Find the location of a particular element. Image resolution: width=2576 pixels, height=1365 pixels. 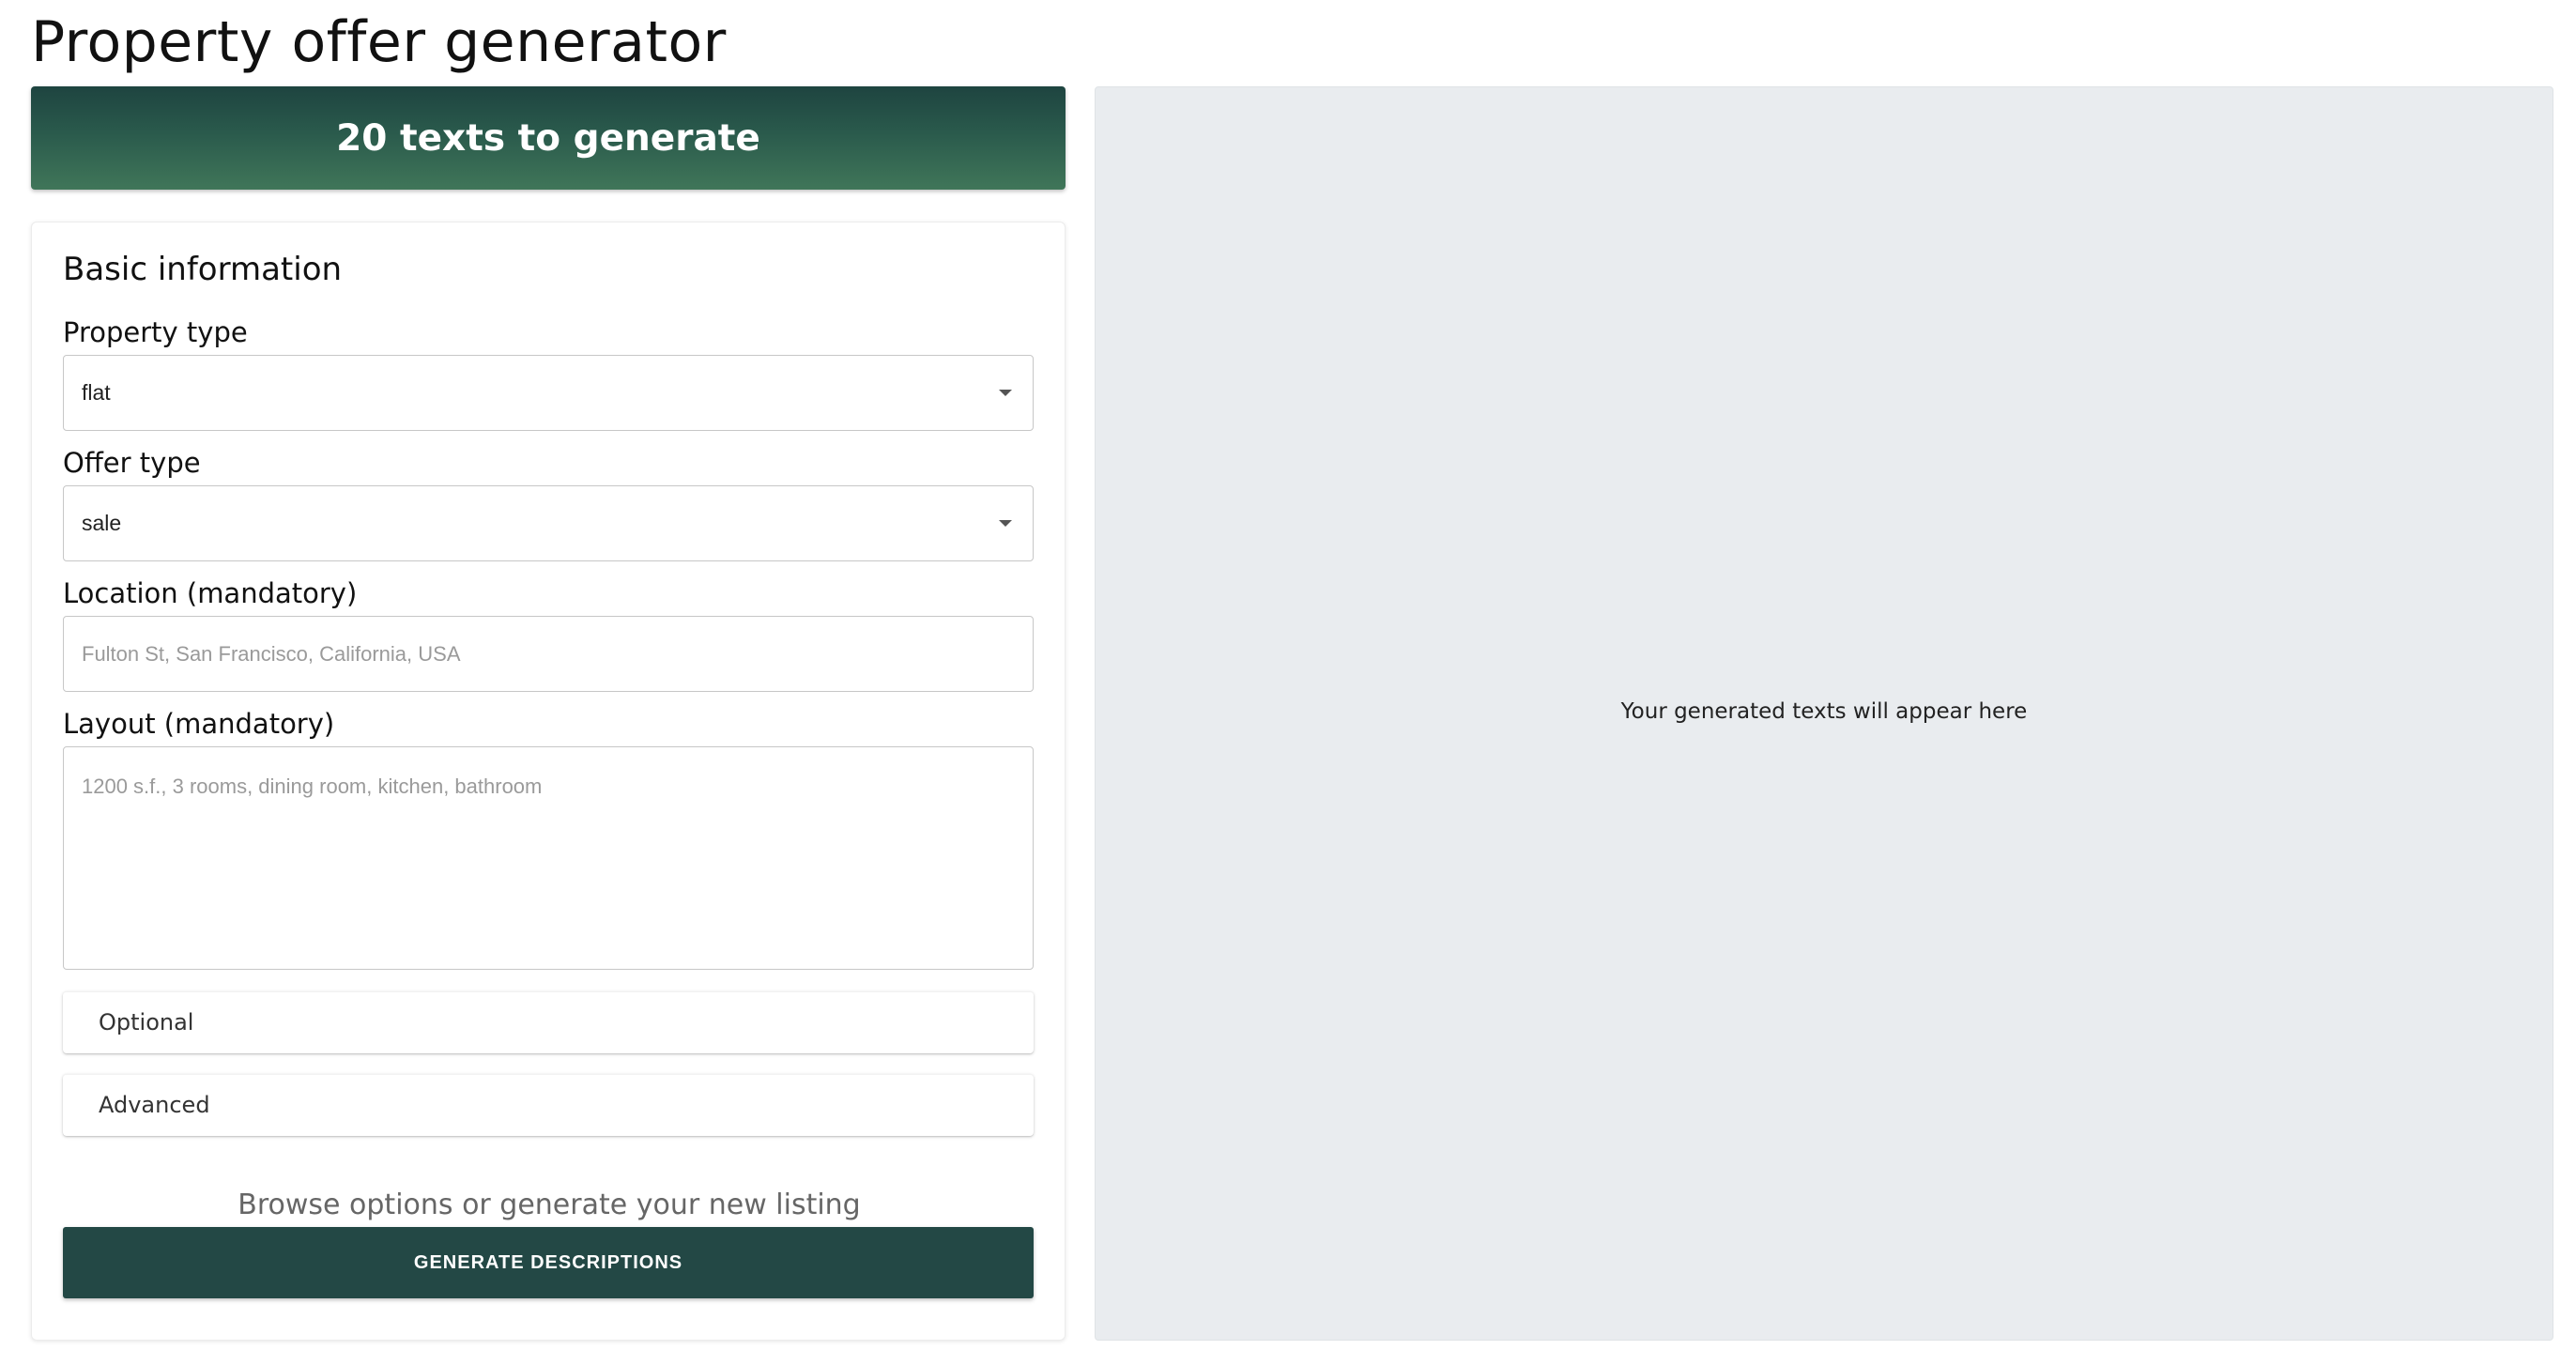

property-type-label: Property type is located at coordinates (155, 332).